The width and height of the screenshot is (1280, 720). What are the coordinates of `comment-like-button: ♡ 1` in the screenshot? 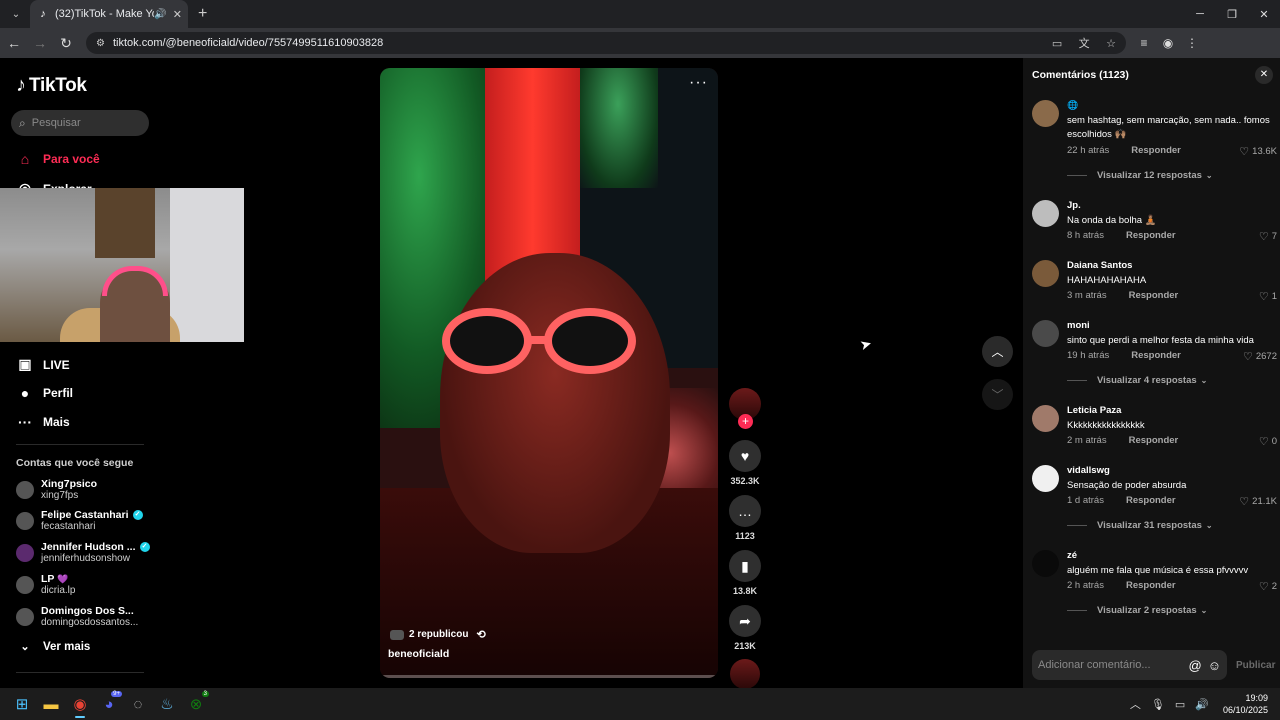 It's located at (1268, 296).